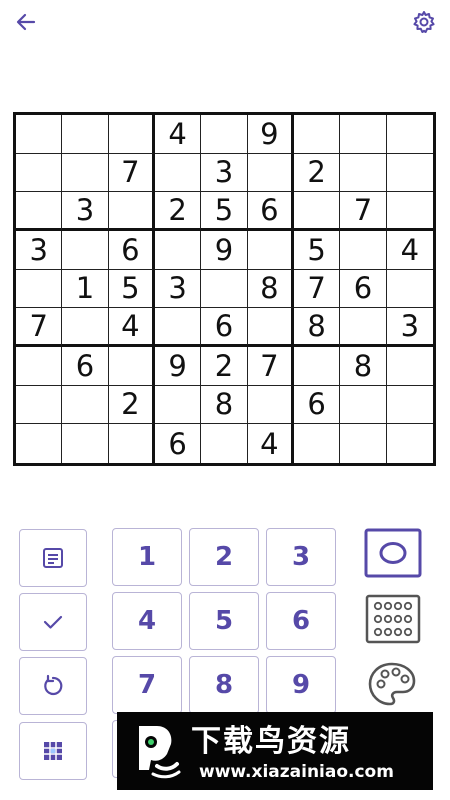 The height and width of the screenshot is (800, 450). What do you see at coordinates (53, 622) in the screenshot?
I see `check-button` at bounding box center [53, 622].